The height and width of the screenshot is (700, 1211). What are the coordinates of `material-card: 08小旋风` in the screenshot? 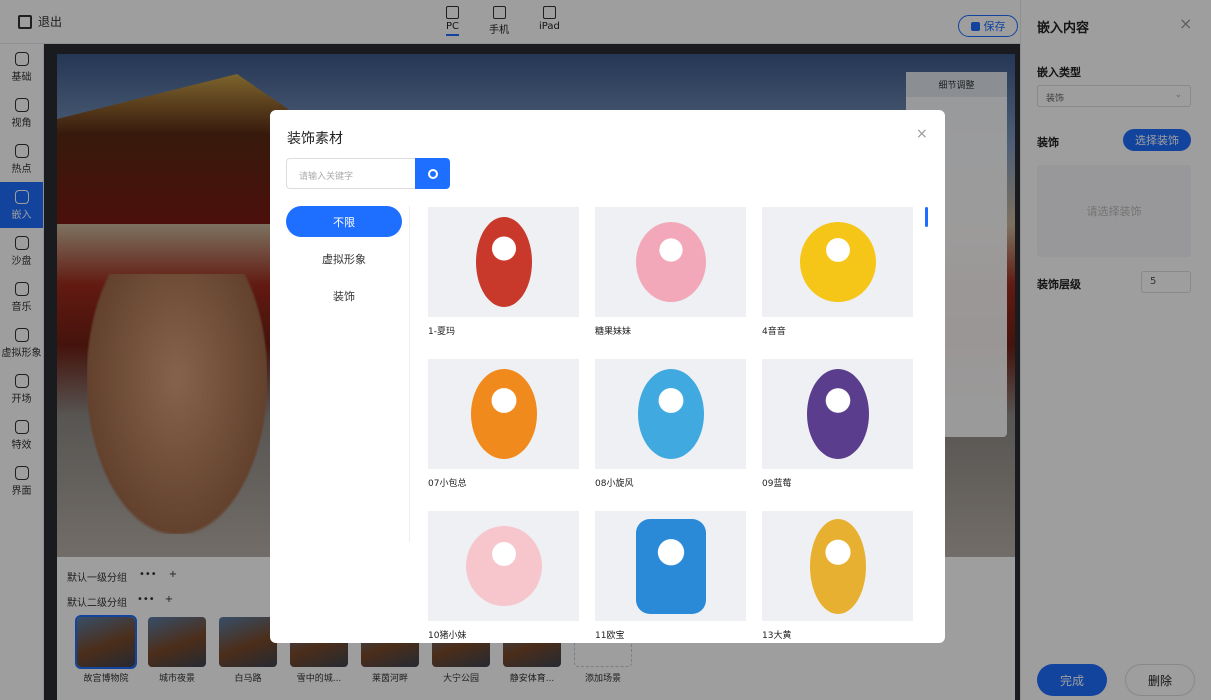 It's located at (670, 424).